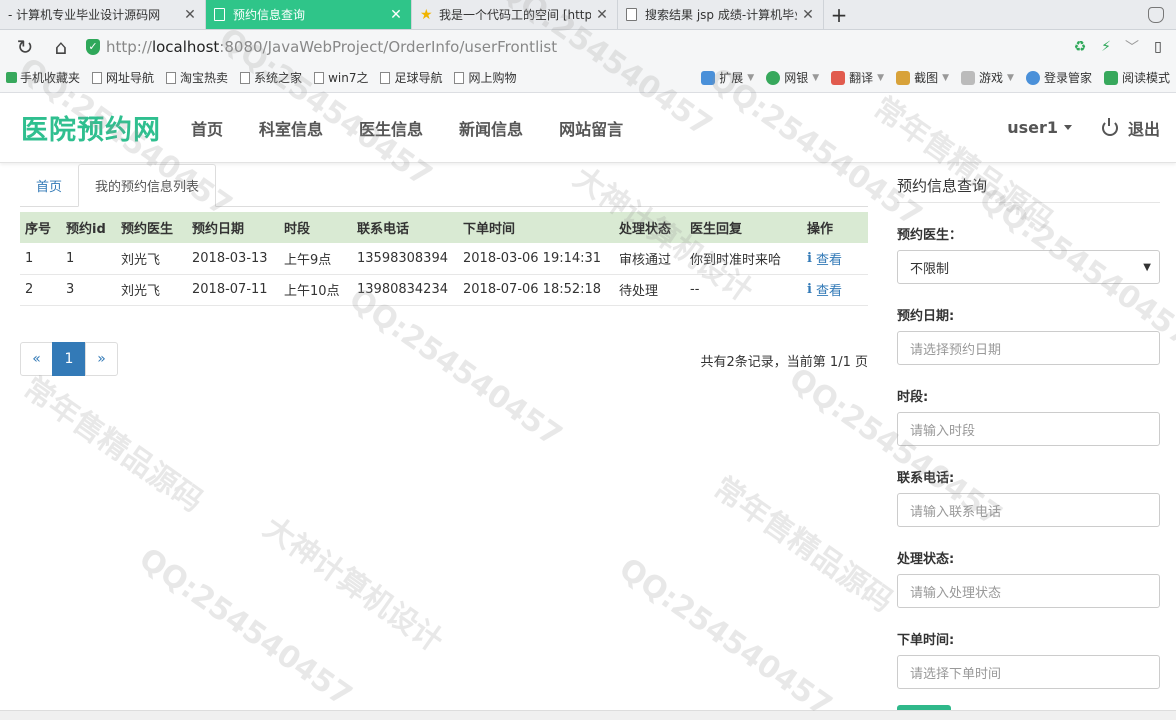 The height and width of the screenshot is (720, 1176). Describe the element at coordinates (1032, 77) in the screenshot. I see `key-icon` at that location.